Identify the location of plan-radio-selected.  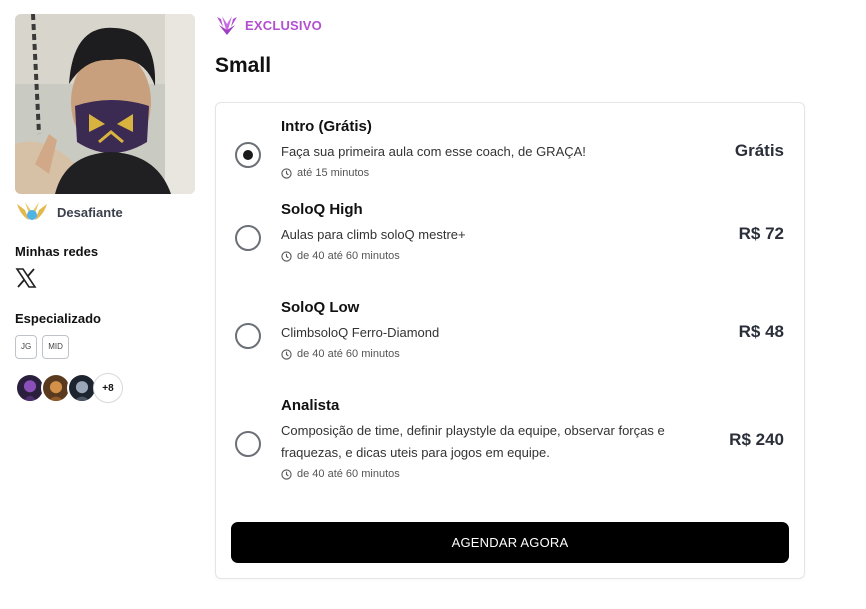
(248, 155).